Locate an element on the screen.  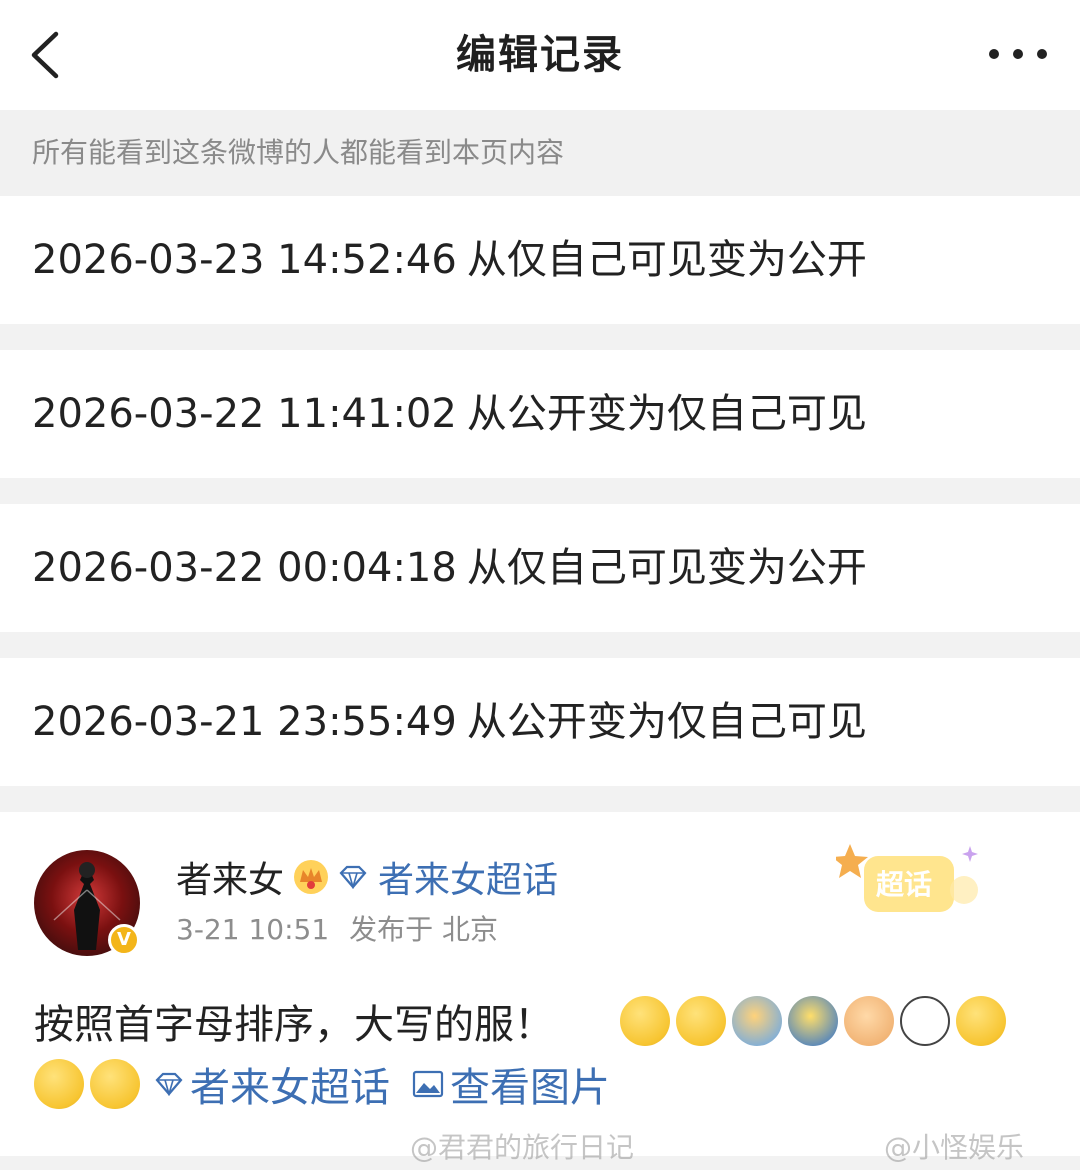
author-row: 者来女 者来女超话 is located at coordinates (367, 877).